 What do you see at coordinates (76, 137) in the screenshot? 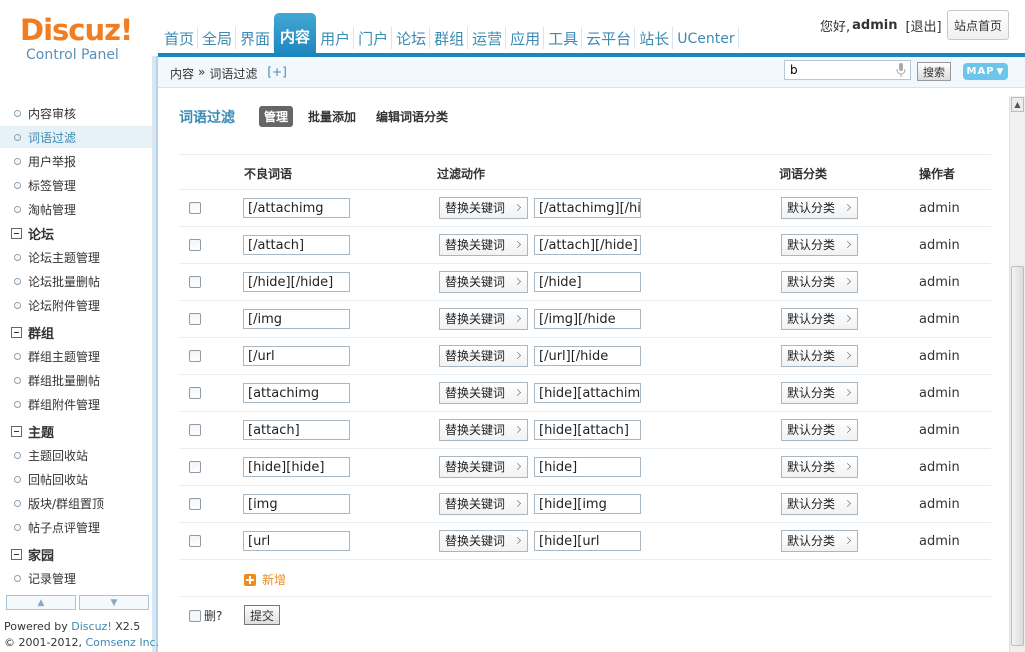
I see `sidebar-item: 词语过滤` at bounding box center [76, 137].